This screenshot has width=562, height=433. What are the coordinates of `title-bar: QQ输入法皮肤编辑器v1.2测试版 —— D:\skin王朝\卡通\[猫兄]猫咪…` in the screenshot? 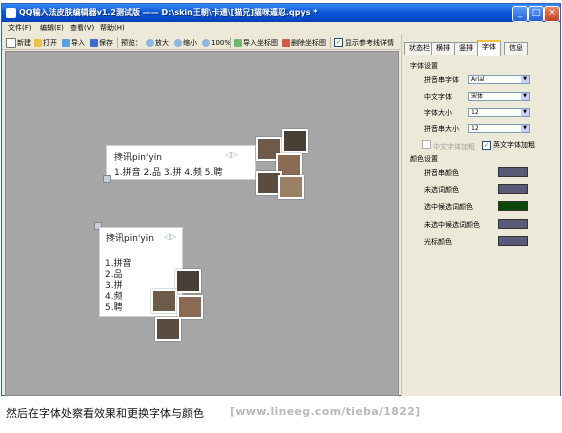 It's located at (281, 13).